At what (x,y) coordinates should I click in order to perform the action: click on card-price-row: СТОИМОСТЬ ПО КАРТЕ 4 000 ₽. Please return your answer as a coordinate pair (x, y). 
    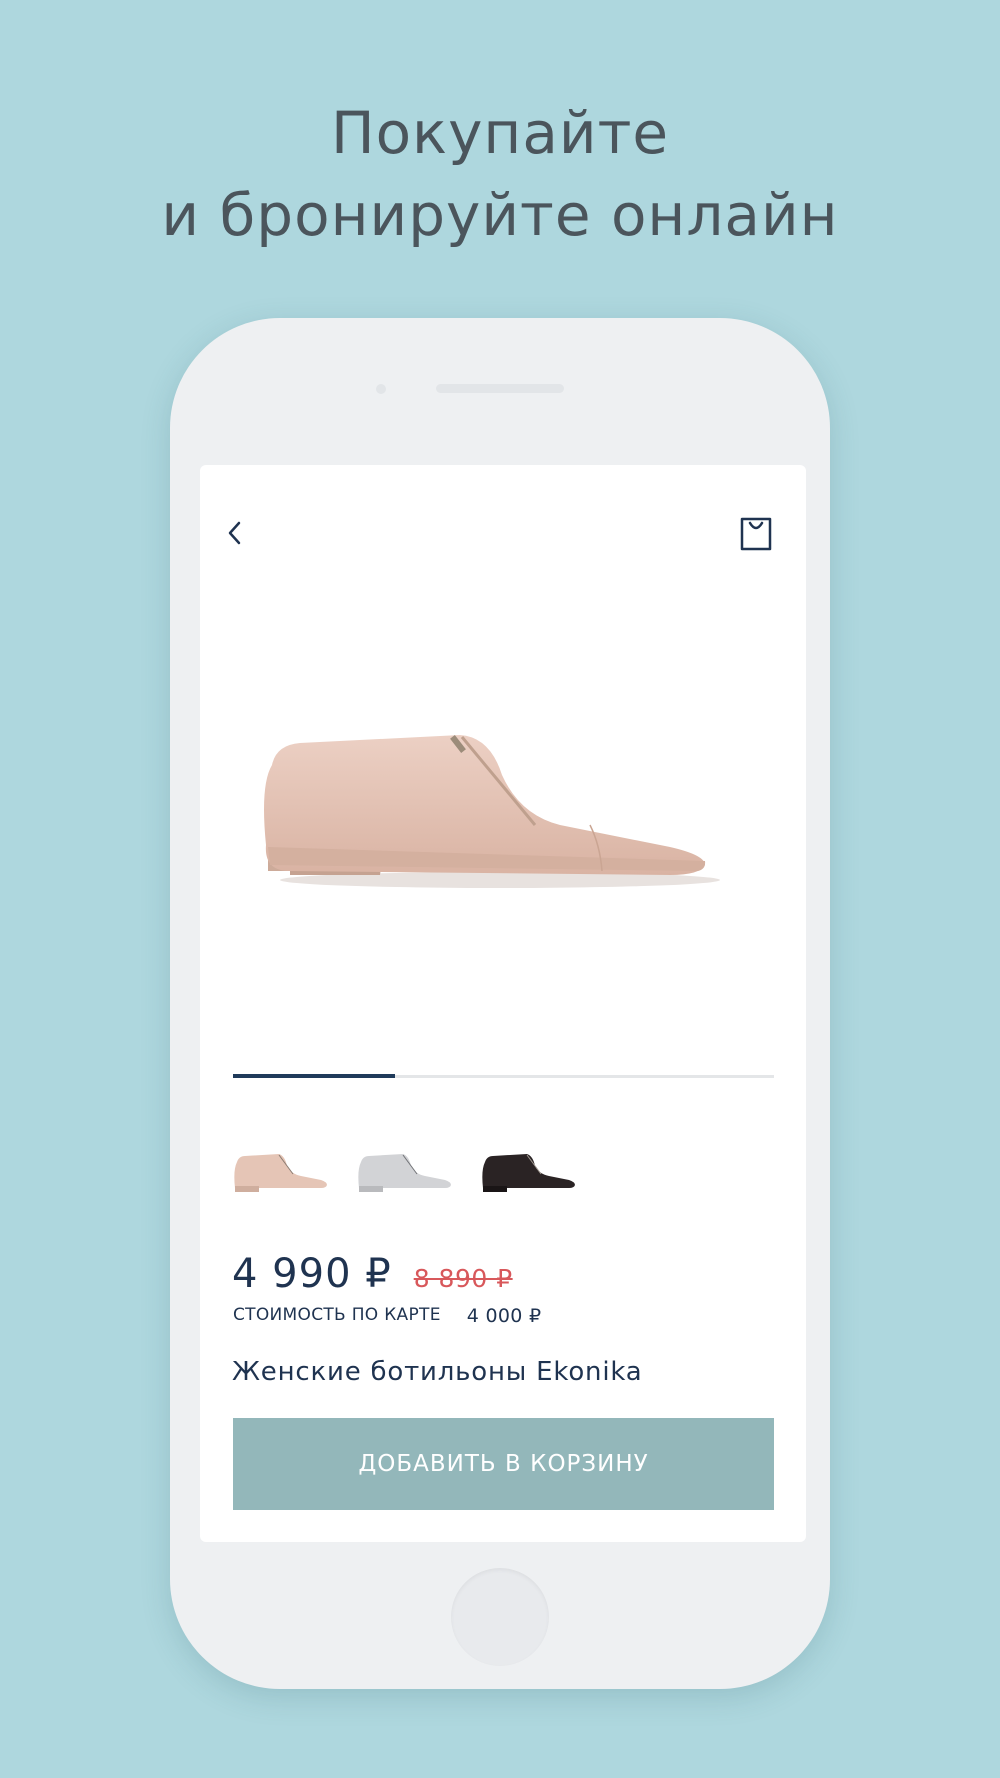
    Looking at the image, I should click on (387, 1316).